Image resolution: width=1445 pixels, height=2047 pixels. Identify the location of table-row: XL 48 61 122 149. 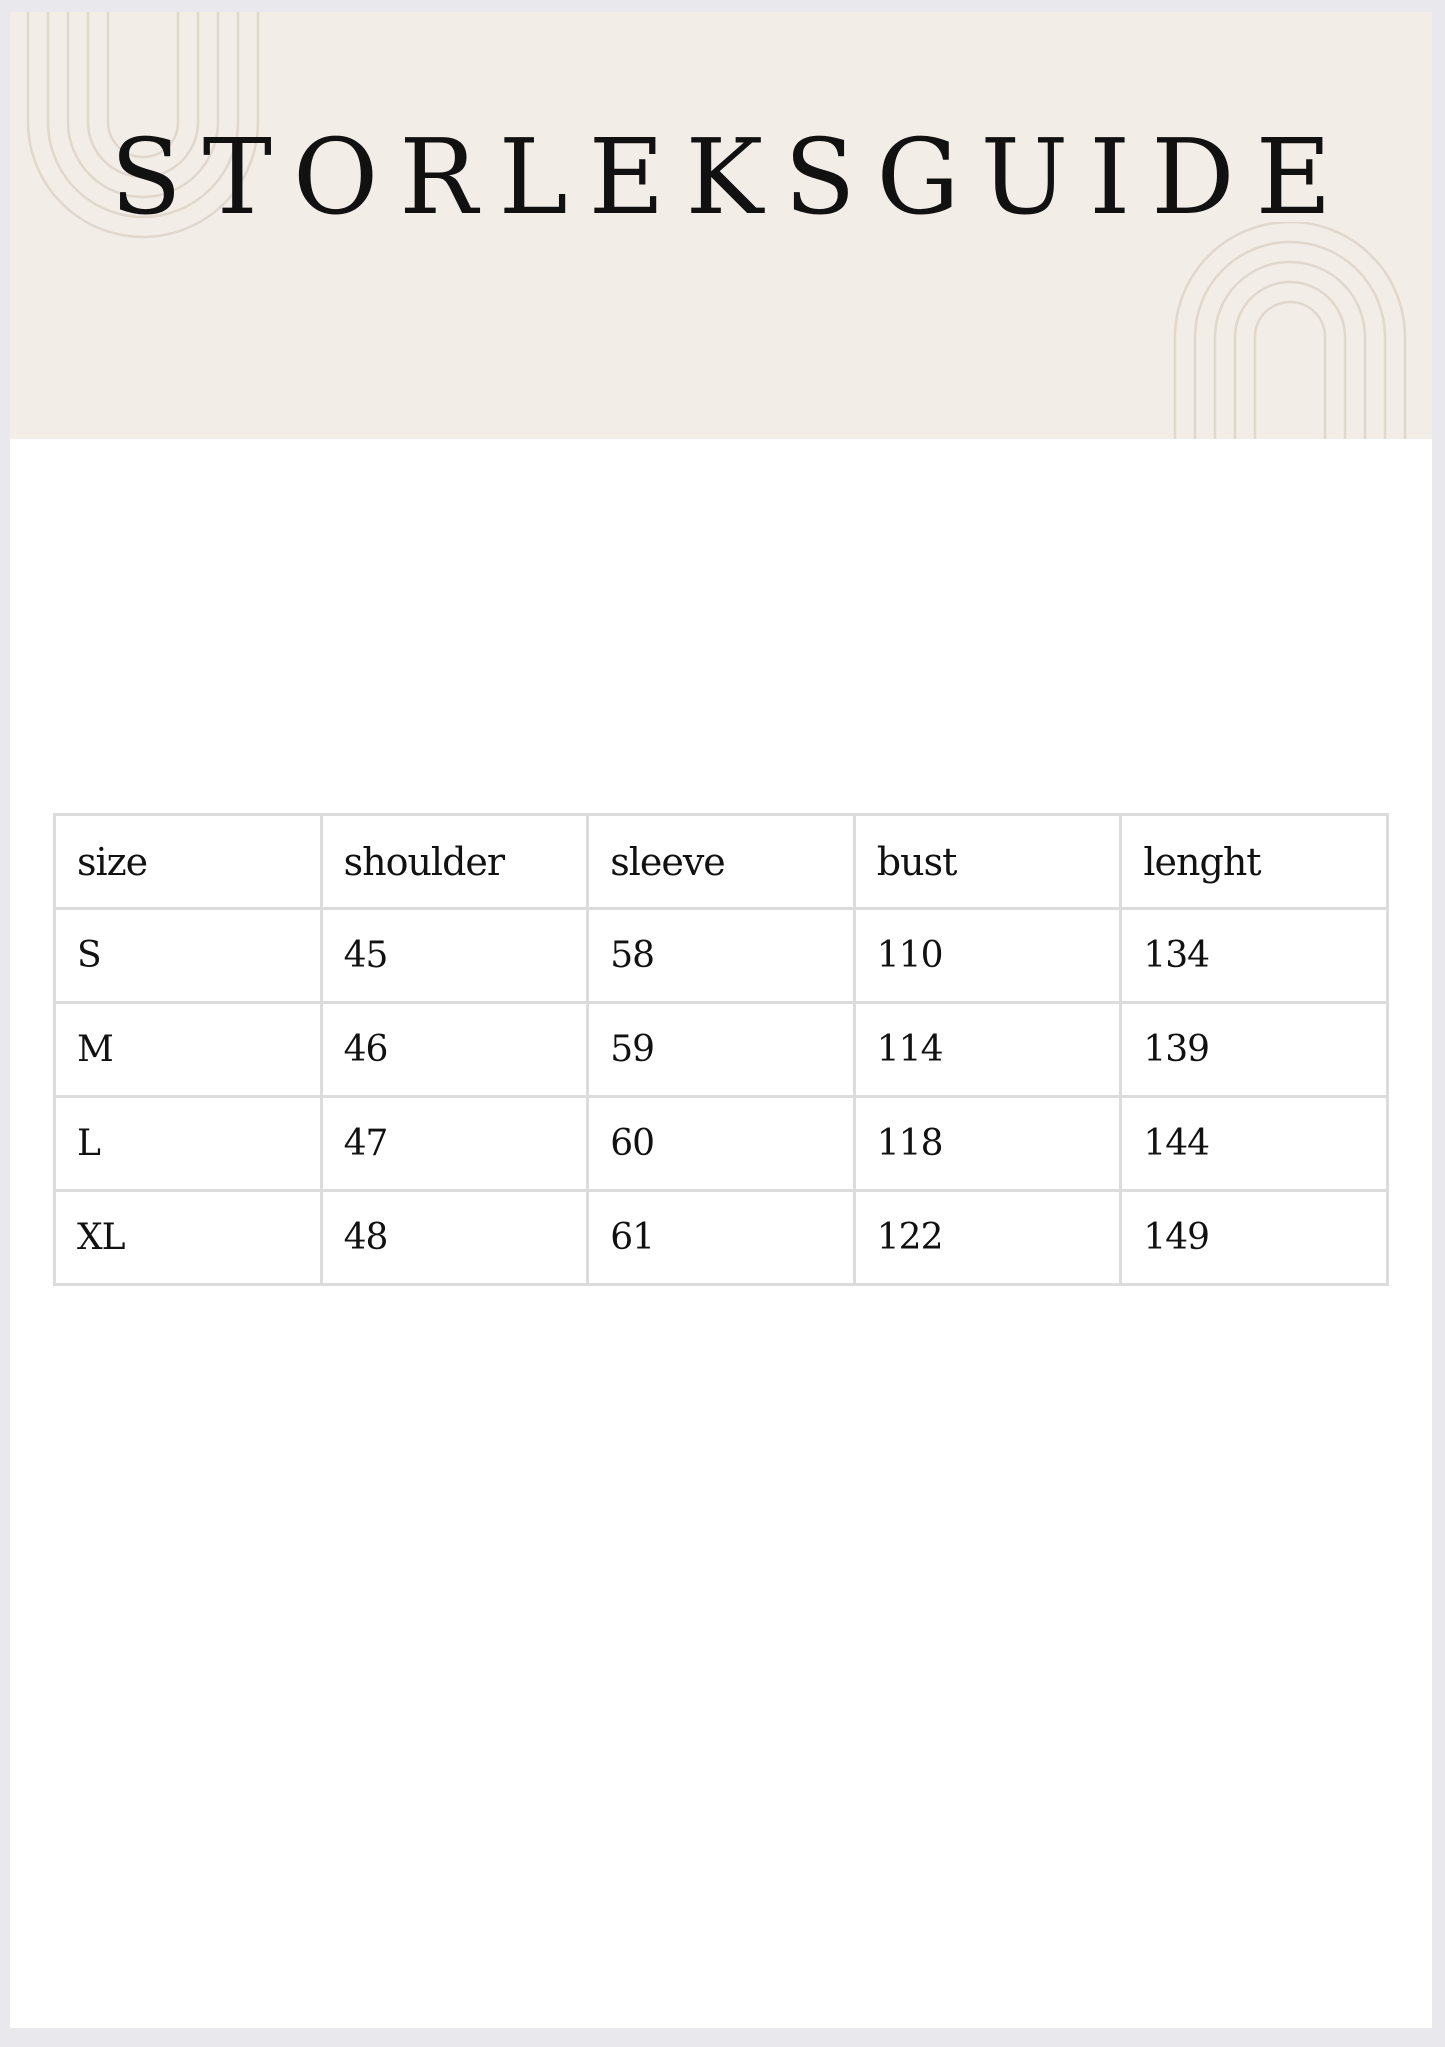
(721, 1237).